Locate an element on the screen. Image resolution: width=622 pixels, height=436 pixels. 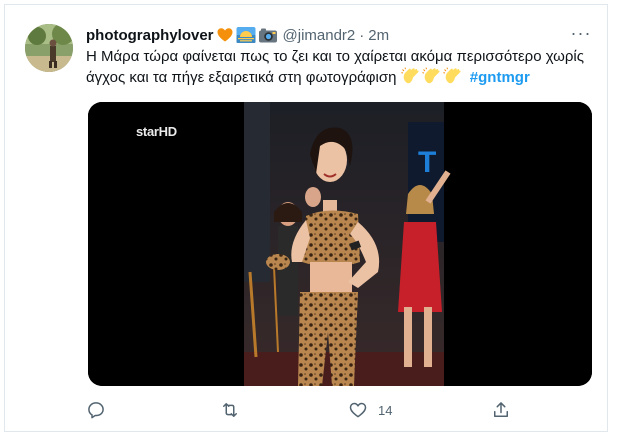
avatar is located at coordinates (49, 48).